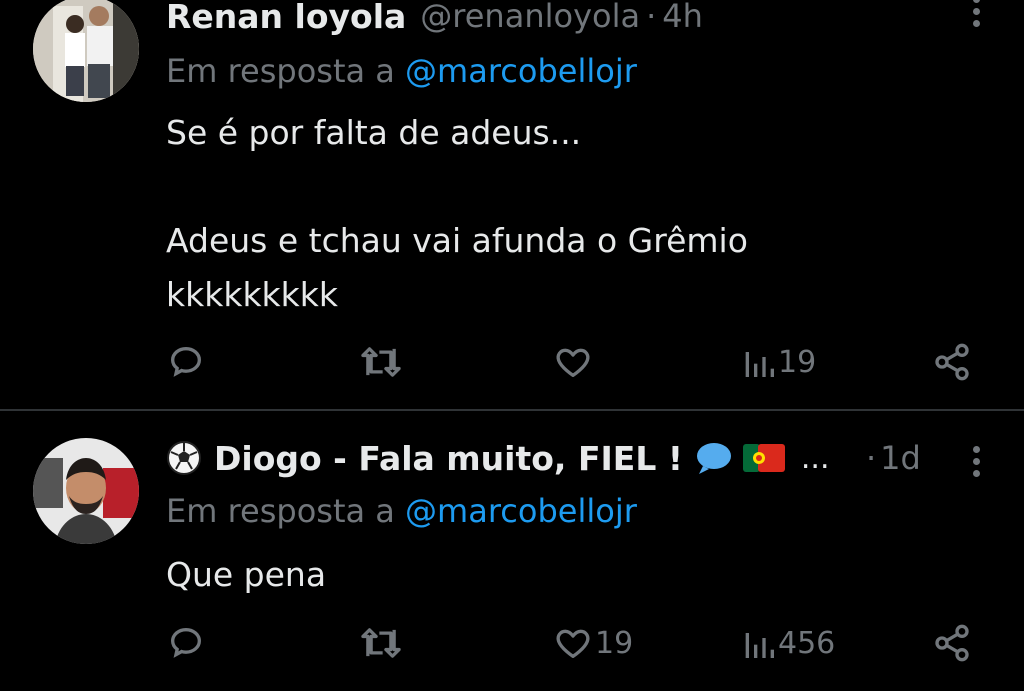  I want to click on like-button: 19, so click(593, 643).